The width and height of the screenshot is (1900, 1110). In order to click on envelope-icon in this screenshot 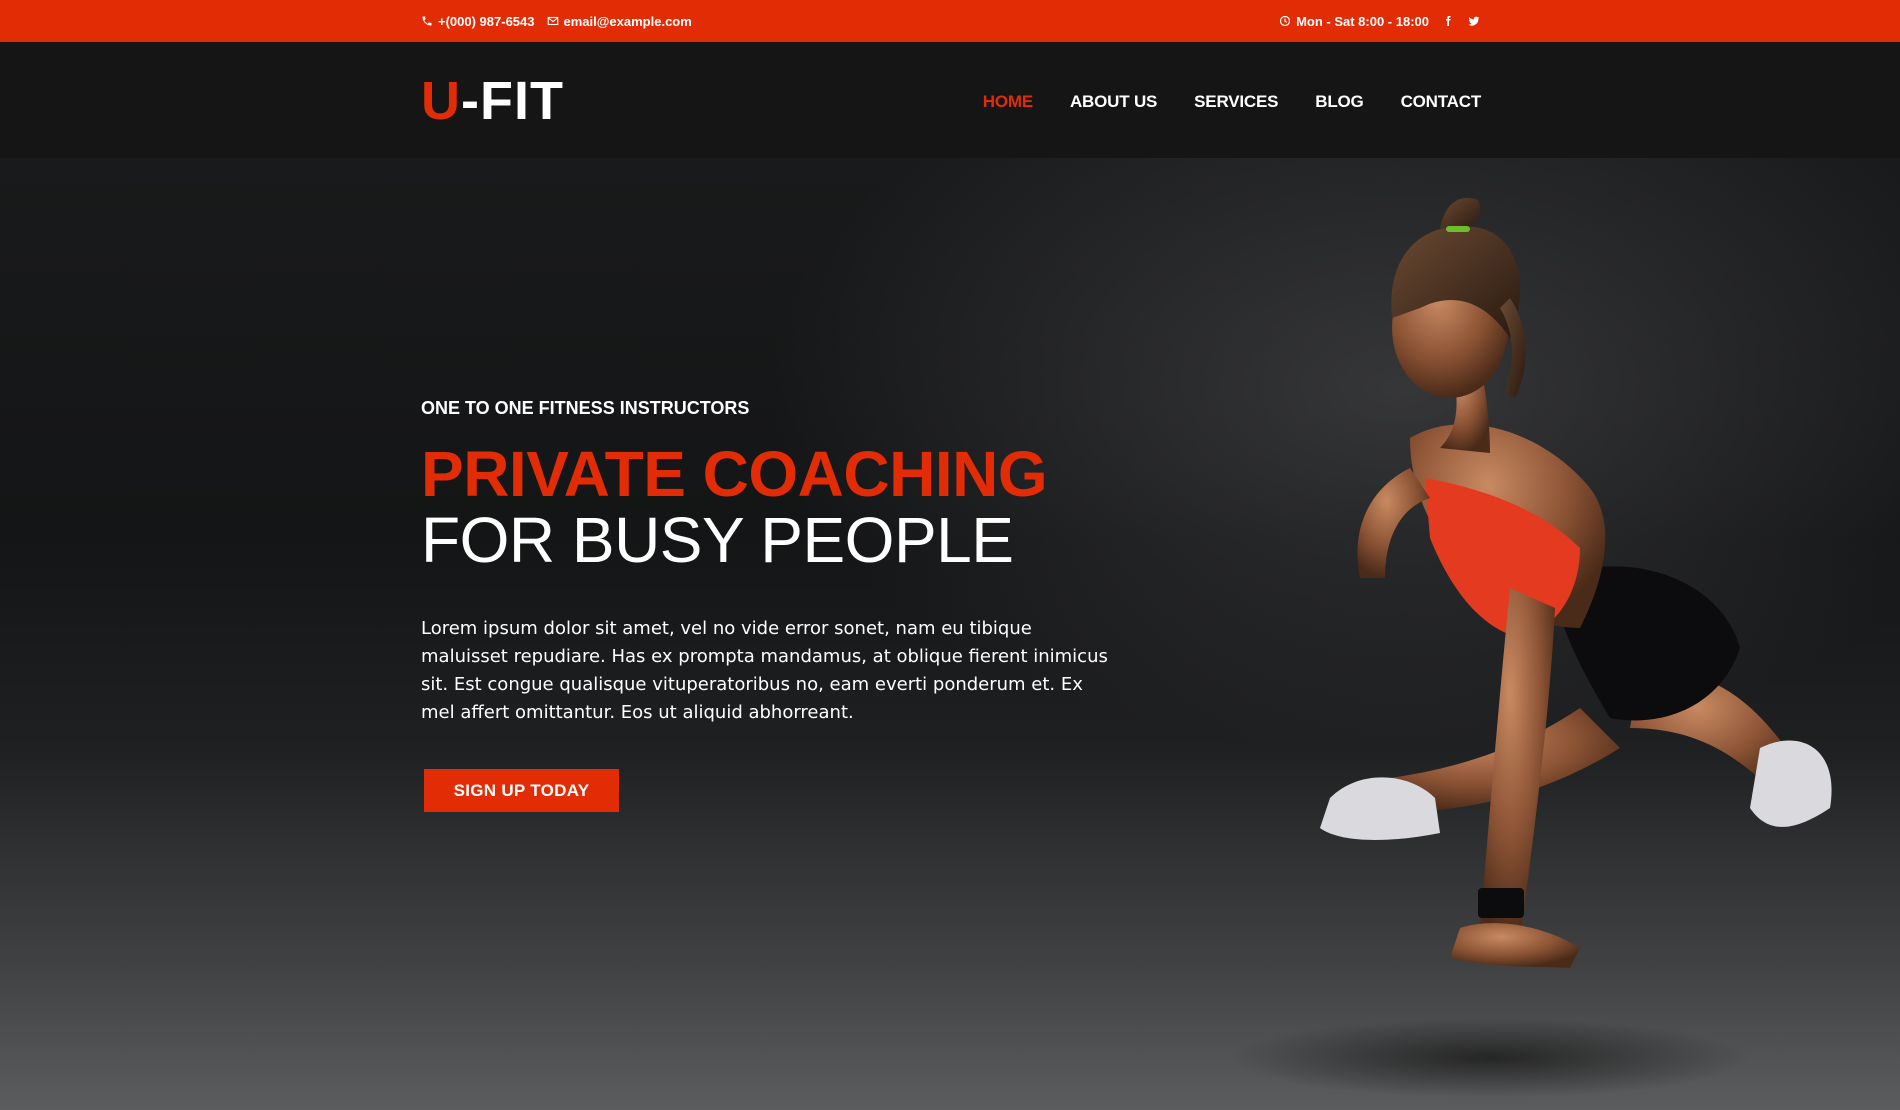, I will do `click(552, 21)`.